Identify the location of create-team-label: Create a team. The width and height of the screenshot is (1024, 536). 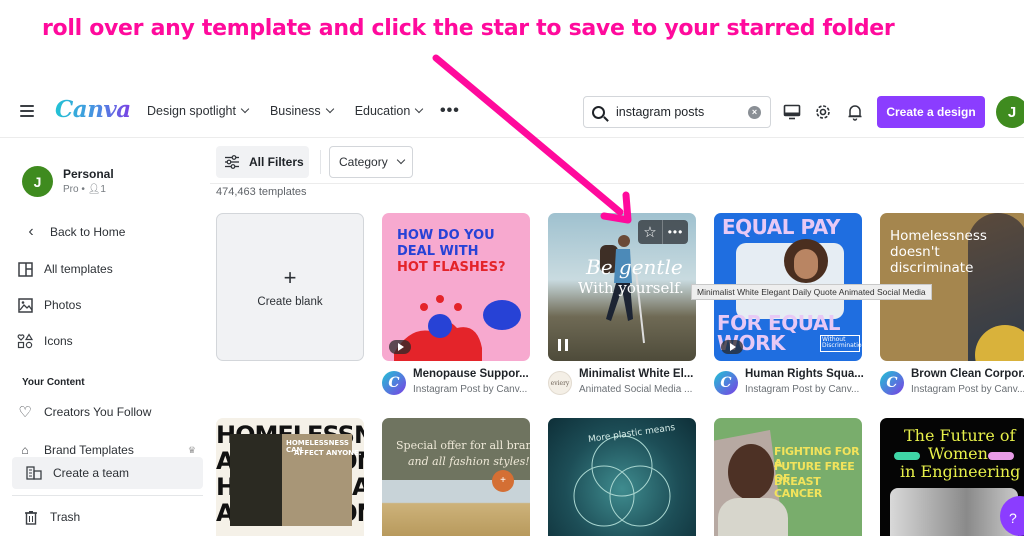
(91, 473).